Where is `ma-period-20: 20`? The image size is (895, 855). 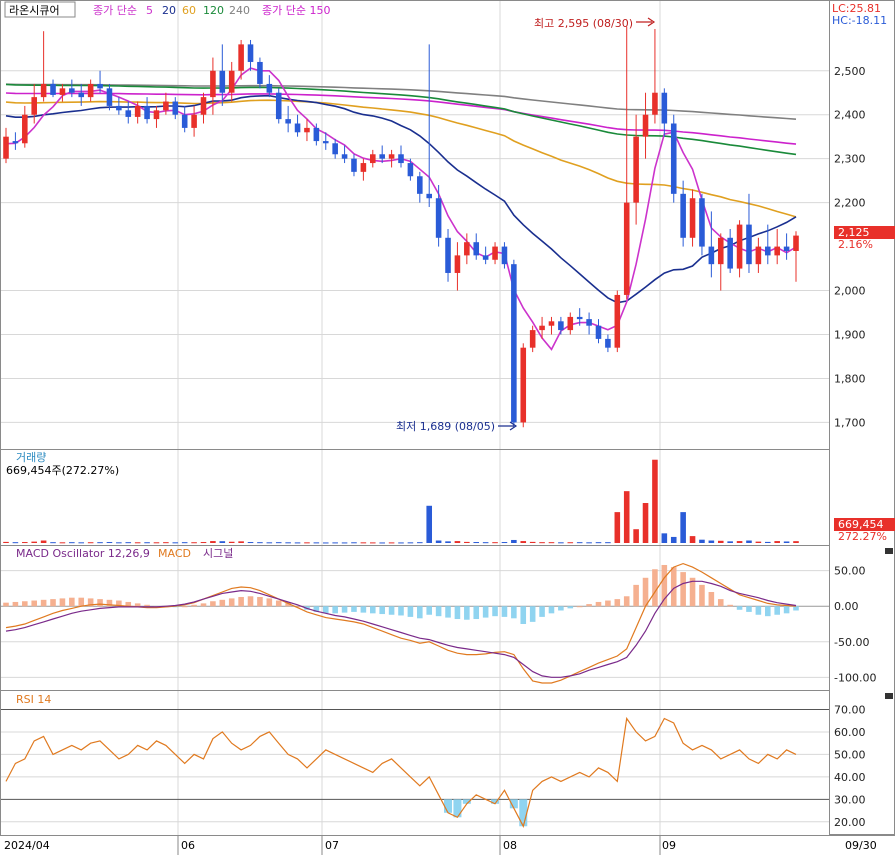 ma-period-20: 20 is located at coordinates (169, 10).